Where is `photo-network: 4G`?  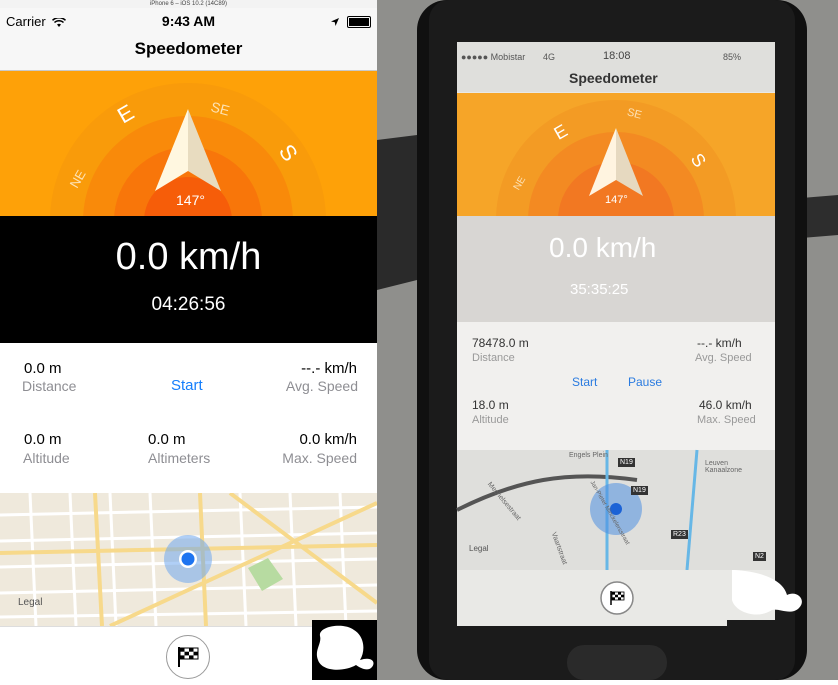
photo-network: 4G is located at coordinates (549, 57).